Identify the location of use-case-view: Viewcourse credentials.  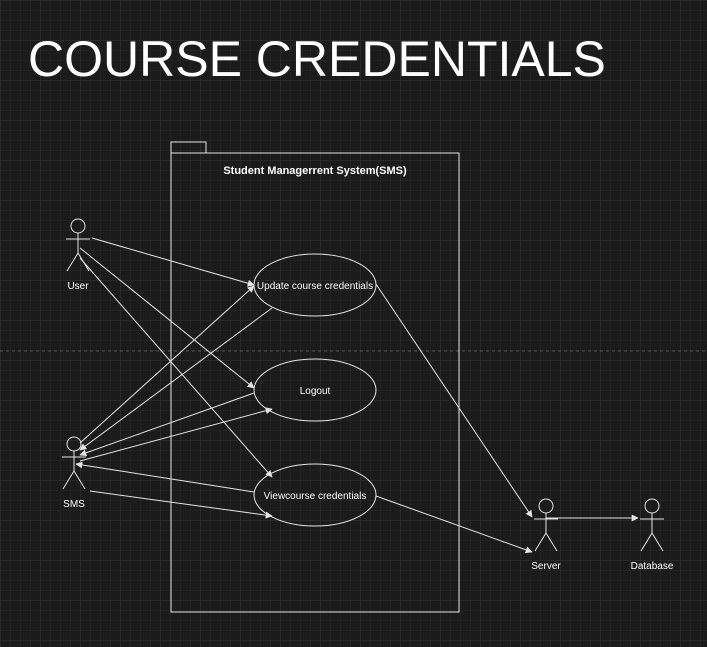
(315, 495).